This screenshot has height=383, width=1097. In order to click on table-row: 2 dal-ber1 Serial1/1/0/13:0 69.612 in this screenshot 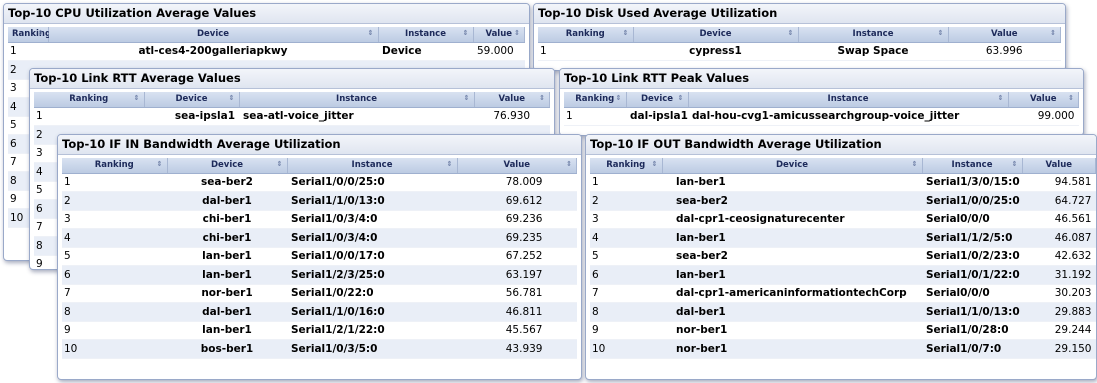, I will do `click(319, 201)`.